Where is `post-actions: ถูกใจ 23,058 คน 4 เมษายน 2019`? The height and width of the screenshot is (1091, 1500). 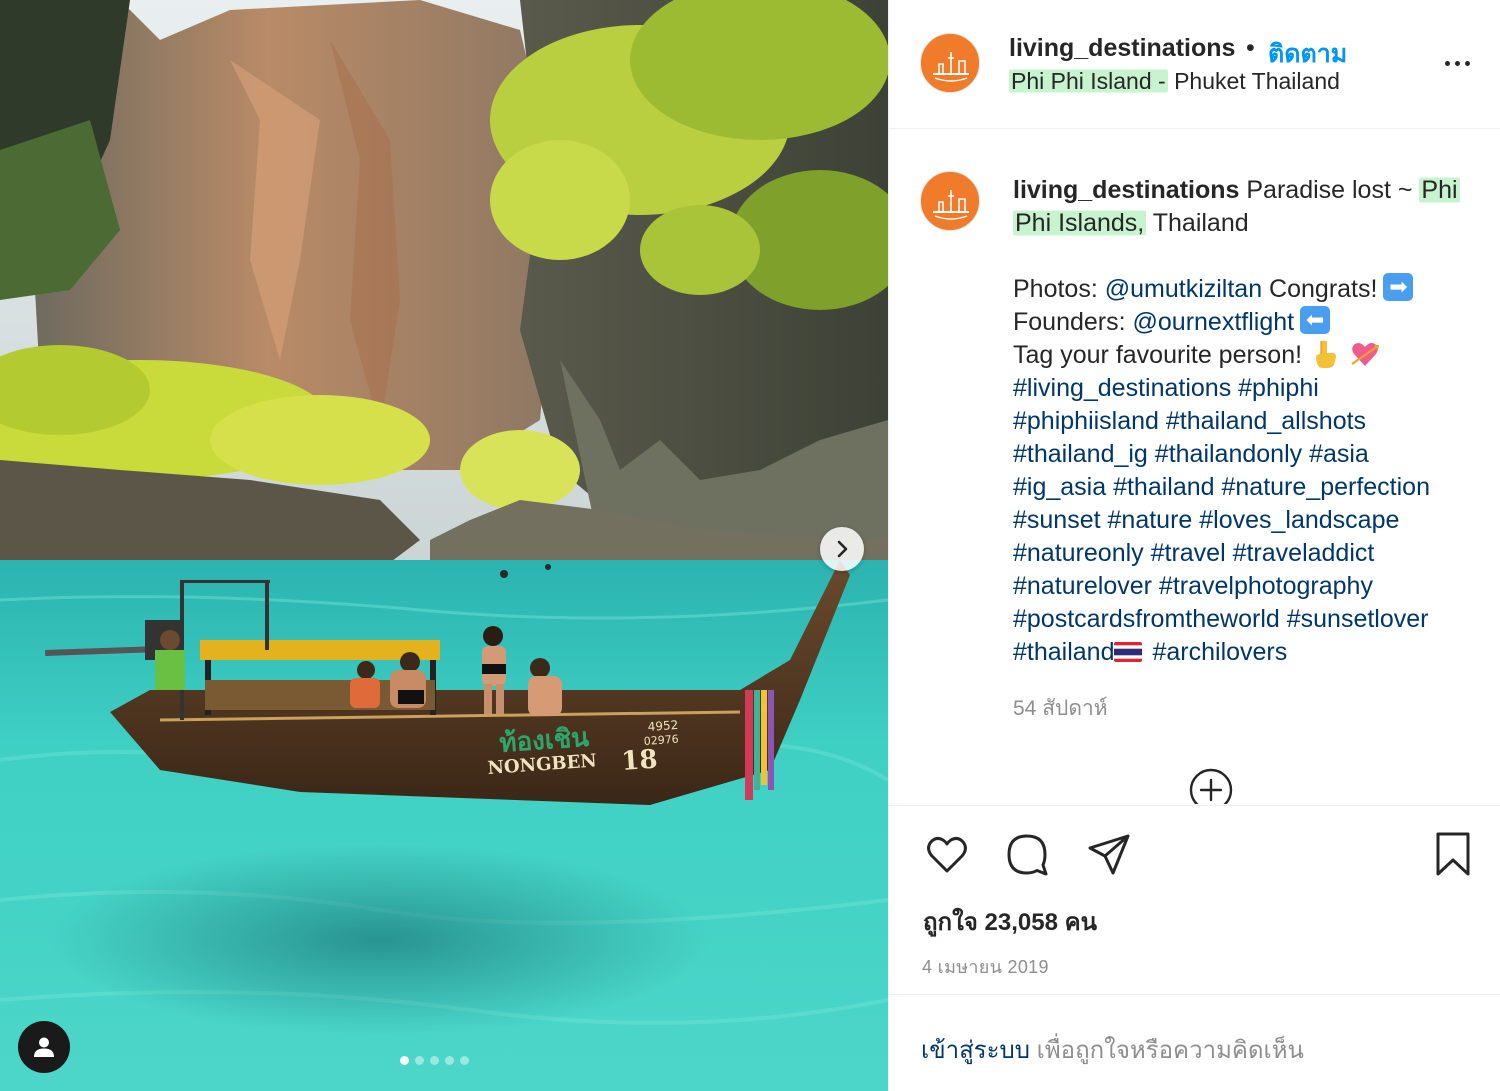
post-actions: ถูกใจ 23,058 คน 4 เมษายน 2019 is located at coordinates (1194, 900).